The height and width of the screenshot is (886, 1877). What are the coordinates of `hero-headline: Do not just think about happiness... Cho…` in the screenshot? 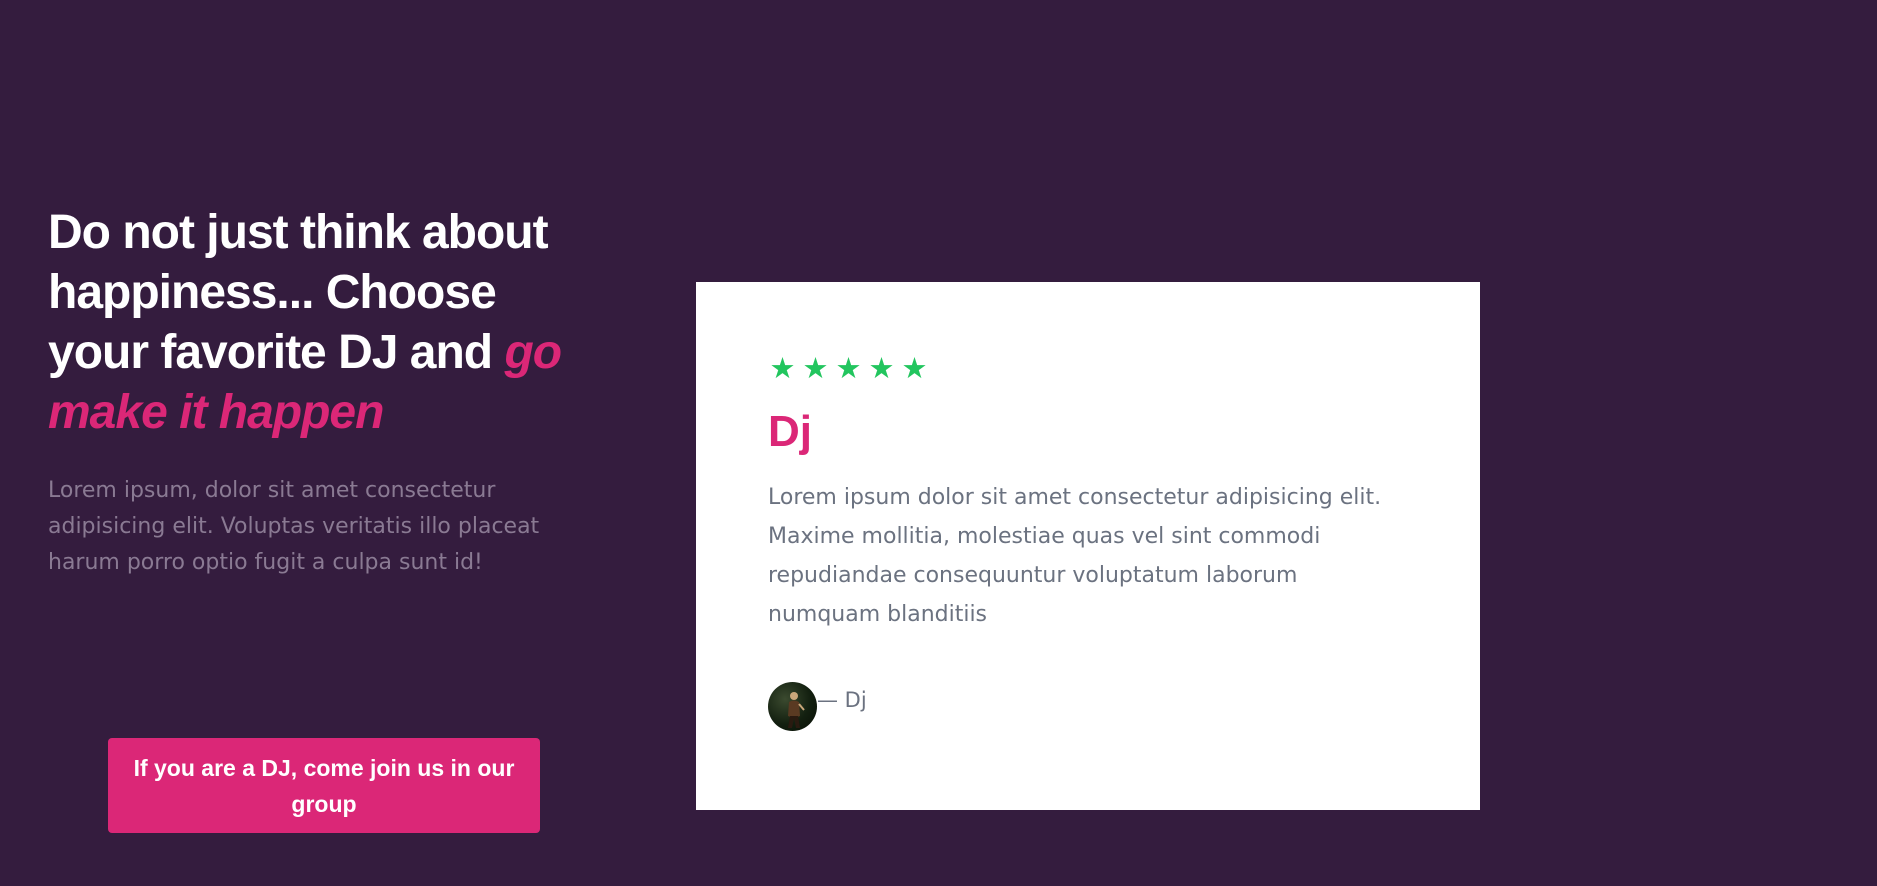 It's located at (328, 323).